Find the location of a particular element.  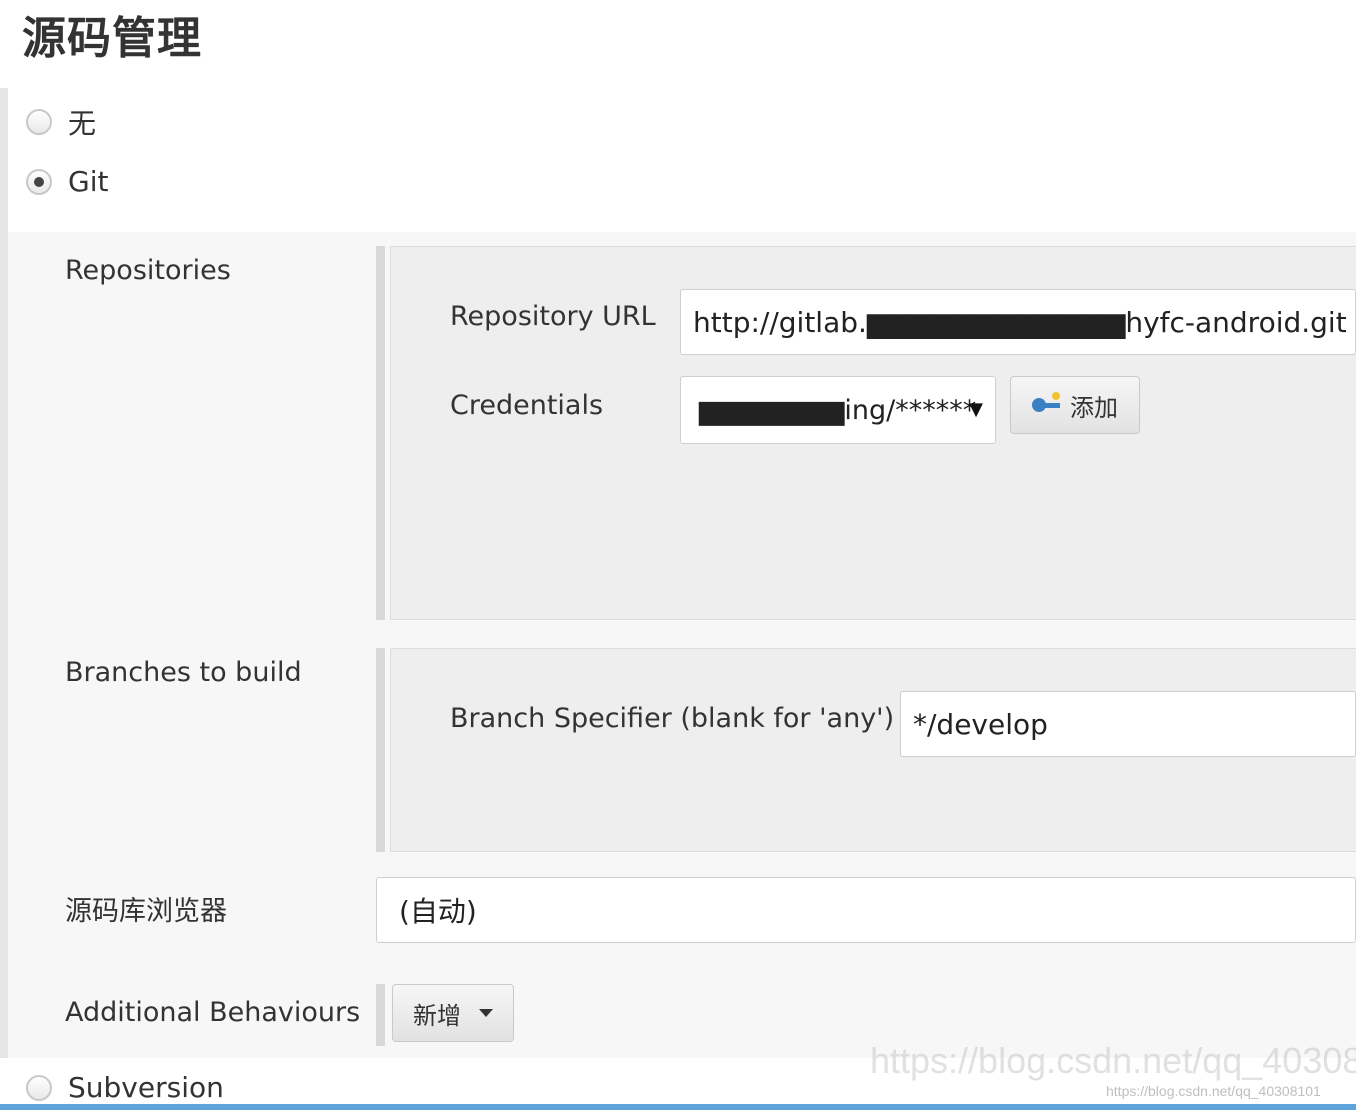

branches-label: Branches to build is located at coordinates (183, 672).